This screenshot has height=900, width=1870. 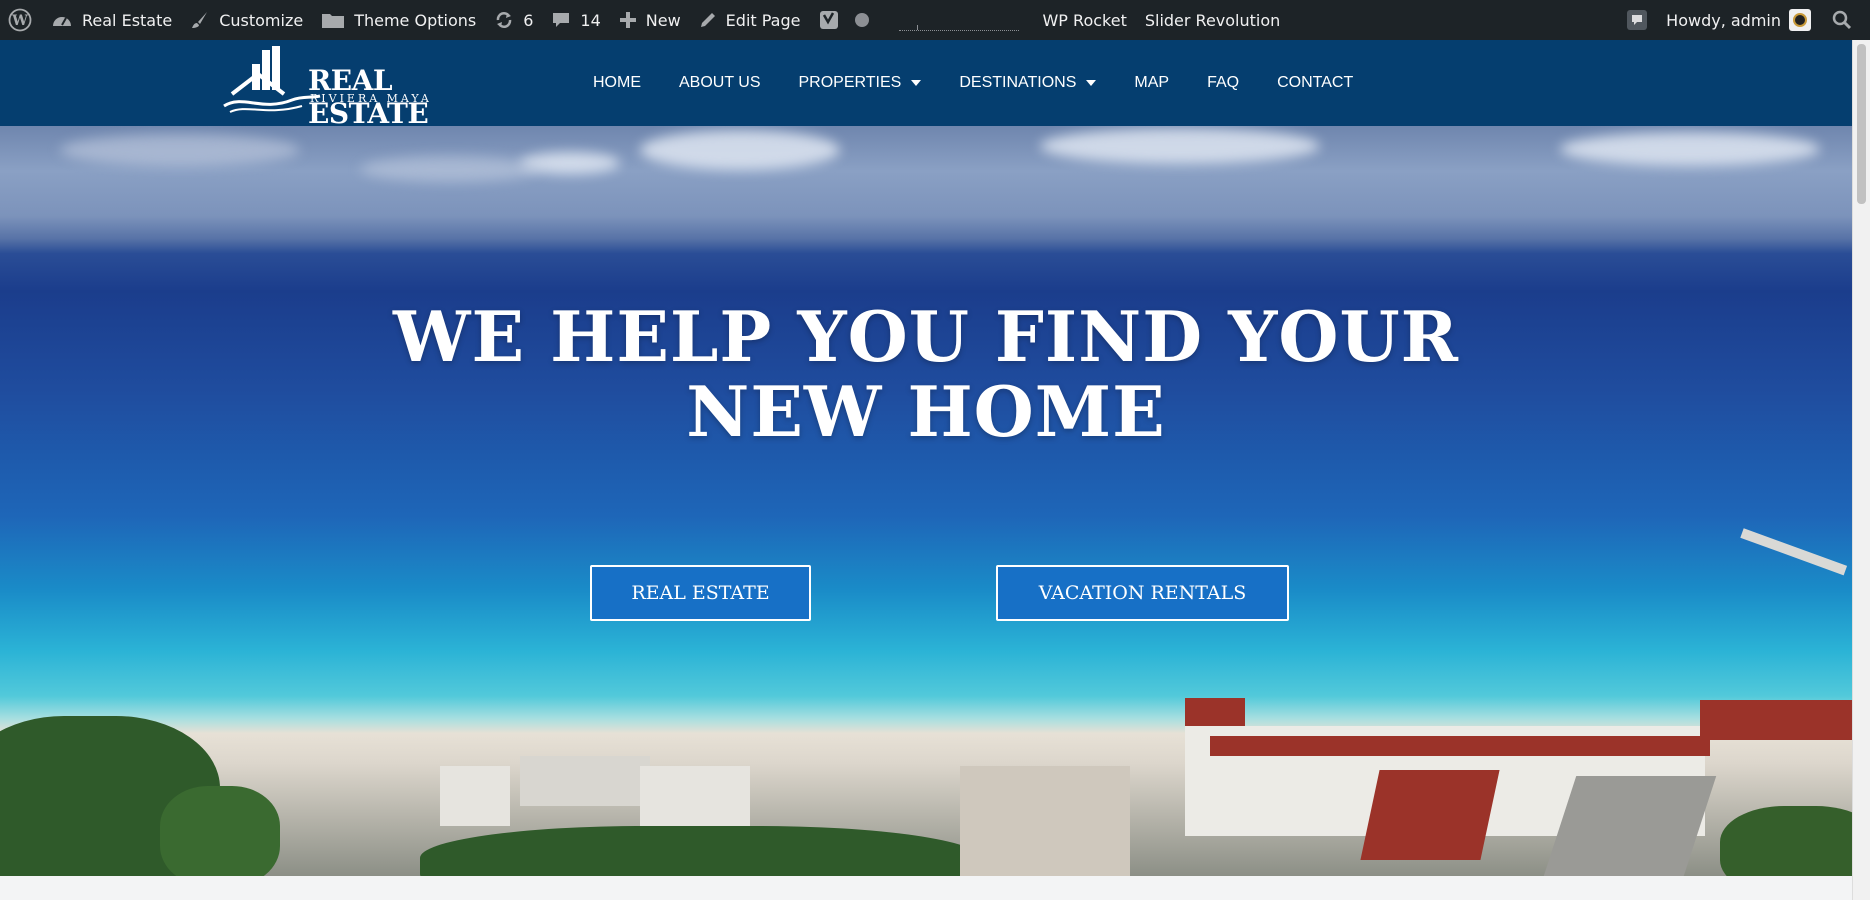 I want to click on wp-rocket-label: WP Rocket, so click(x=1084, y=20).